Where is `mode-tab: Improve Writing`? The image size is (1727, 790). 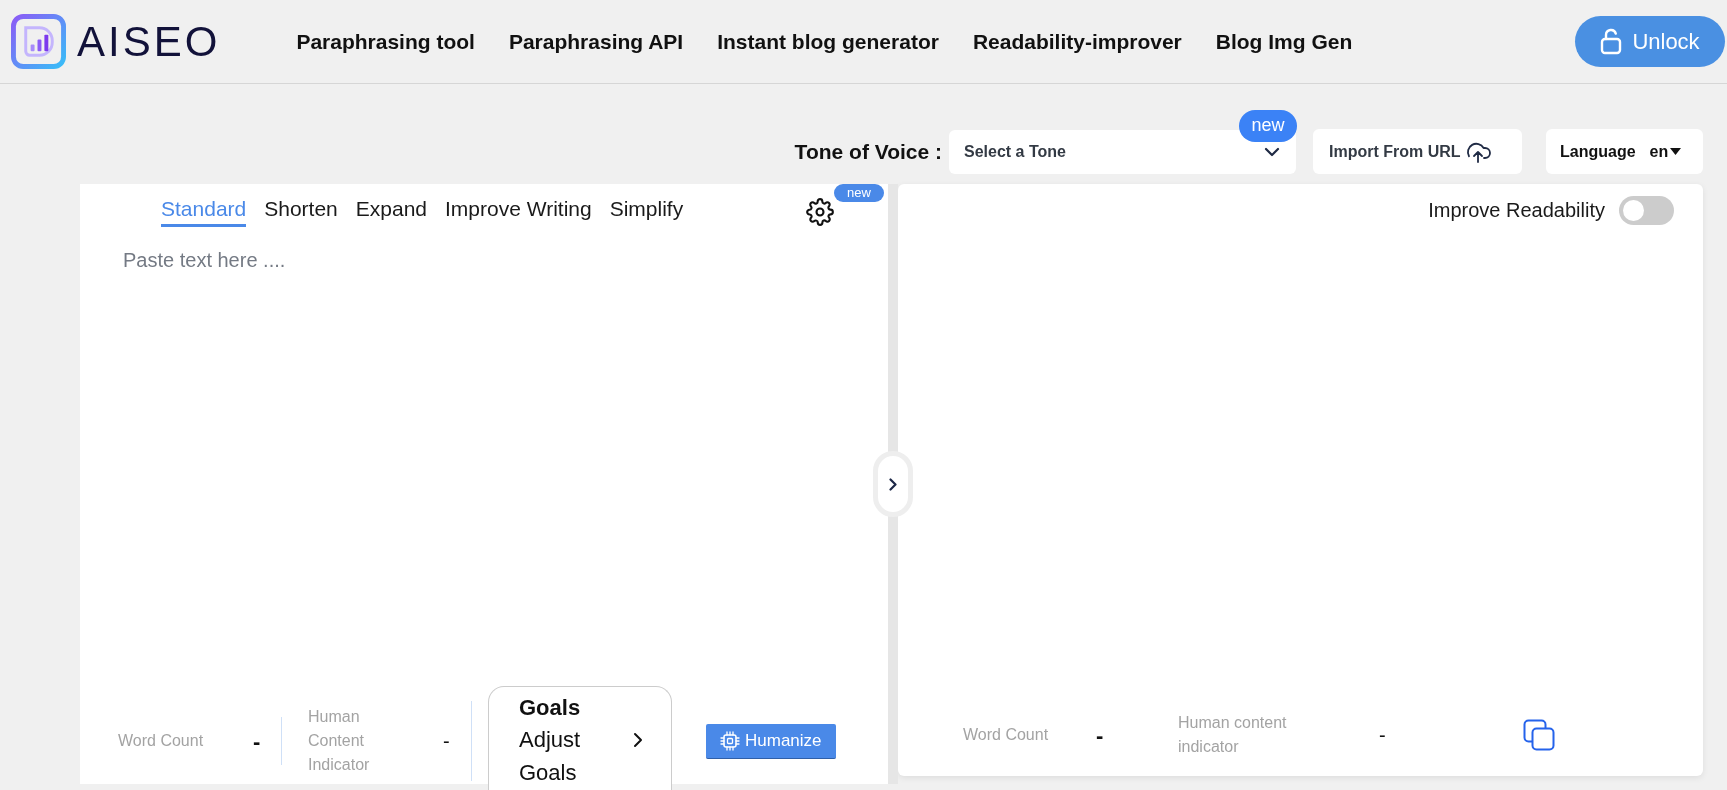
mode-tab: Improve Writing is located at coordinates (518, 211).